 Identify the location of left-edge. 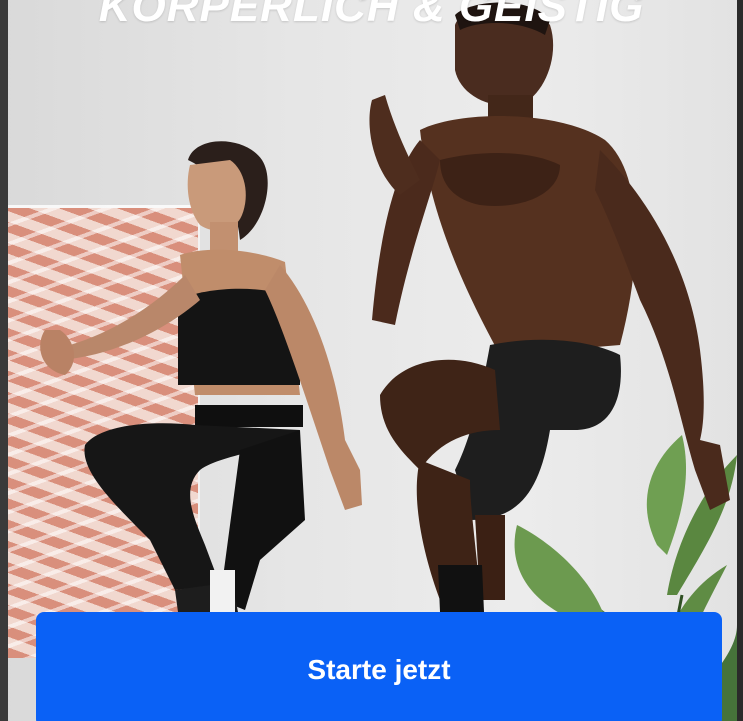
(4, 360).